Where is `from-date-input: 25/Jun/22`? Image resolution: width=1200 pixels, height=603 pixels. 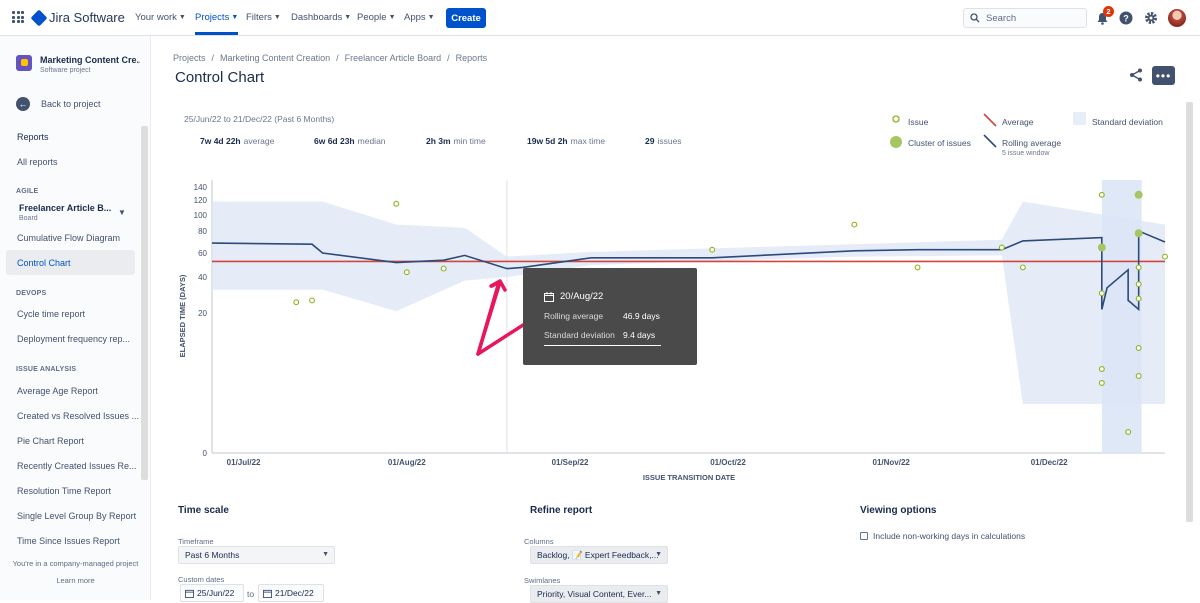 from-date-input: 25/Jun/22 is located at coordinates (212, 593).